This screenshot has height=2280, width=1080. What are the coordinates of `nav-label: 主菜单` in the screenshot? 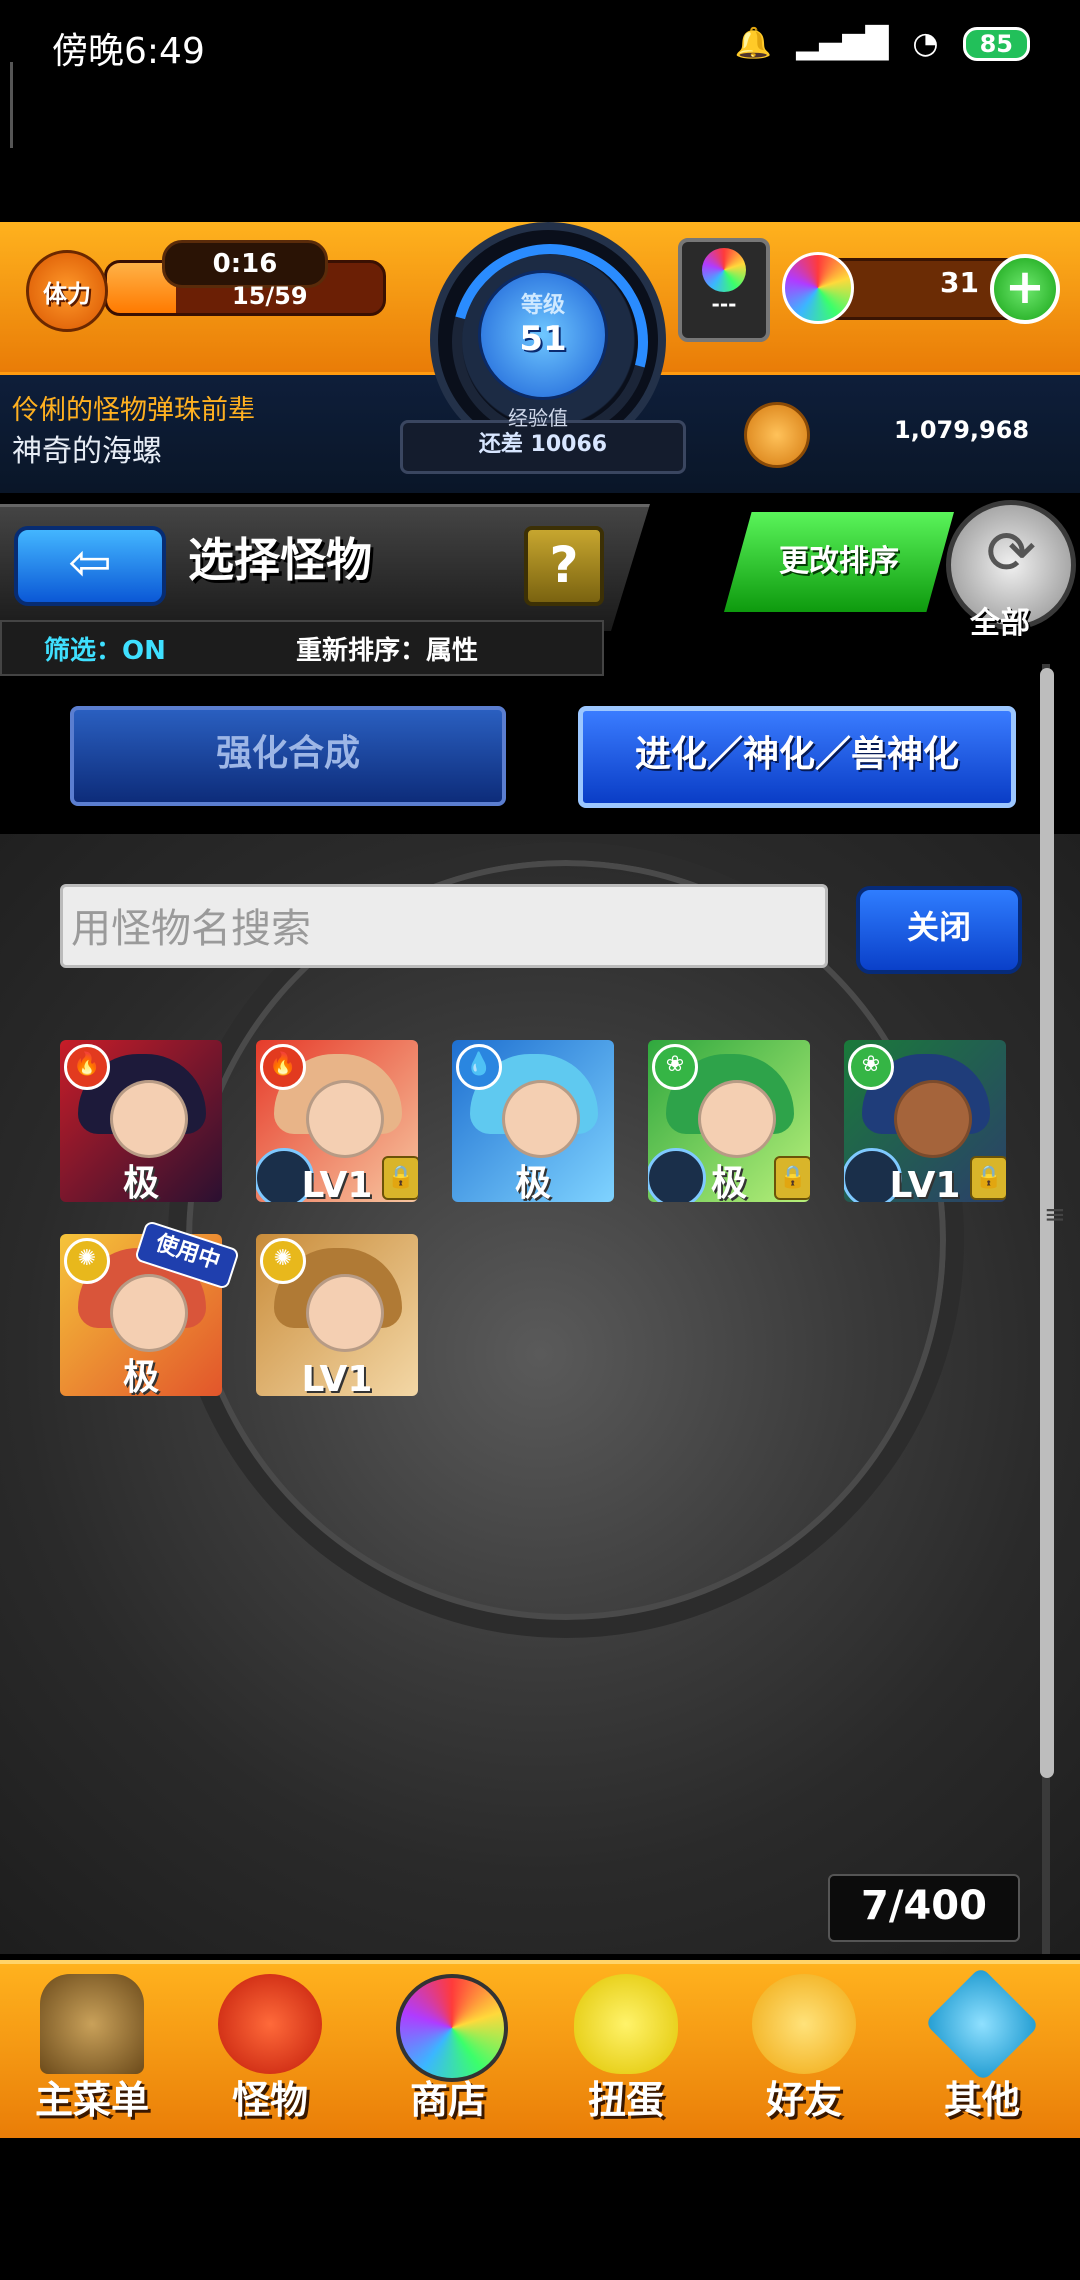 It's located at (91, 2100).